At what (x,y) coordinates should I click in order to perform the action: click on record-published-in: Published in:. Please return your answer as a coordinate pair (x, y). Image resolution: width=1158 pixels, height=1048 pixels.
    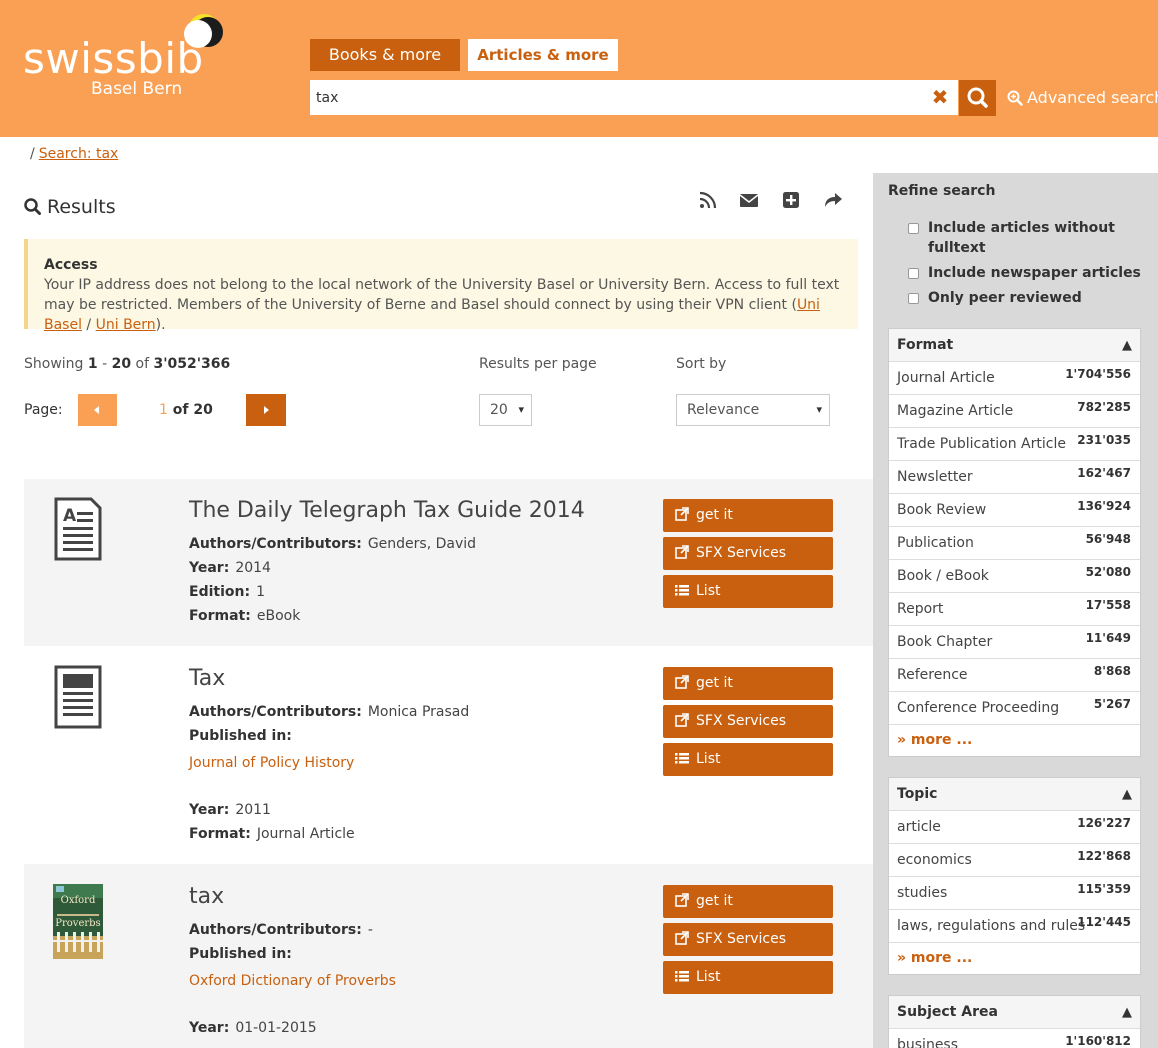
    Looking at the image, I should click on (243, 736).